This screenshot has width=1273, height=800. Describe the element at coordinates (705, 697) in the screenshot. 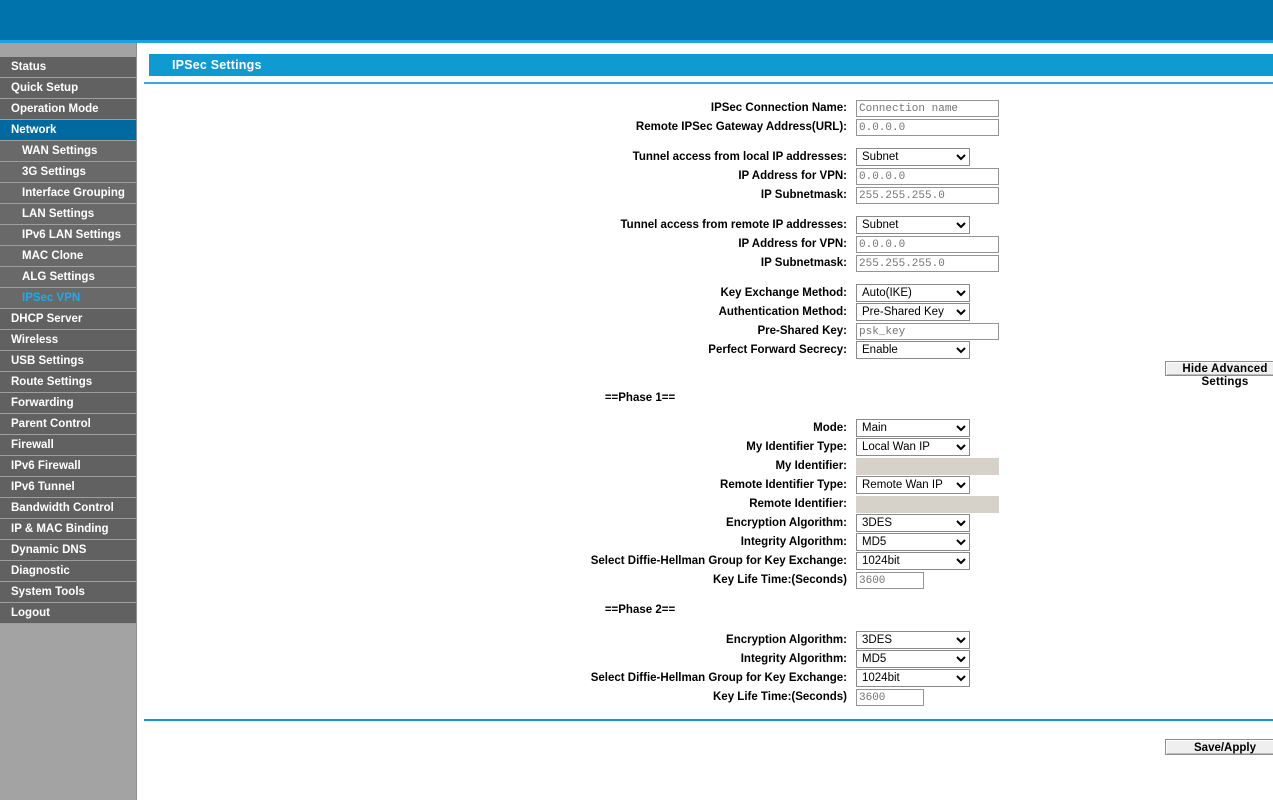

I see `row-phase2-key-life-time: Key Life Time:(Seconds)` at that location.